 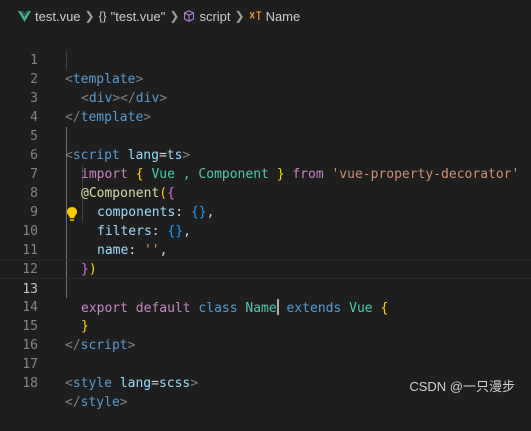 I want to click on breadcrumb: test.vue ❯ {} "test.vue" ❯ script ❯ Name, so click(x=265, y=16).